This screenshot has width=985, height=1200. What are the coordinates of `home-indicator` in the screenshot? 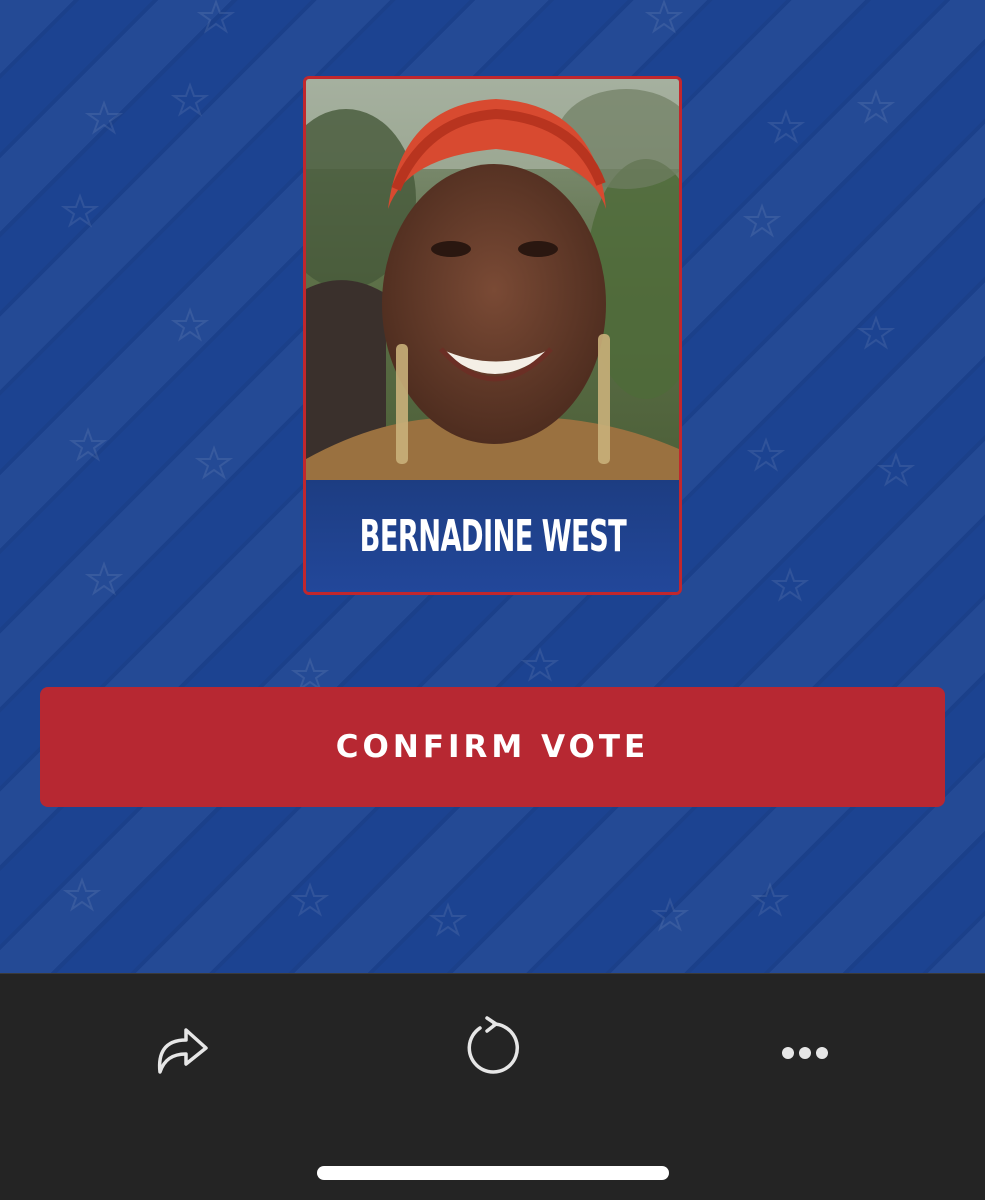 It's located at (493, 1173).